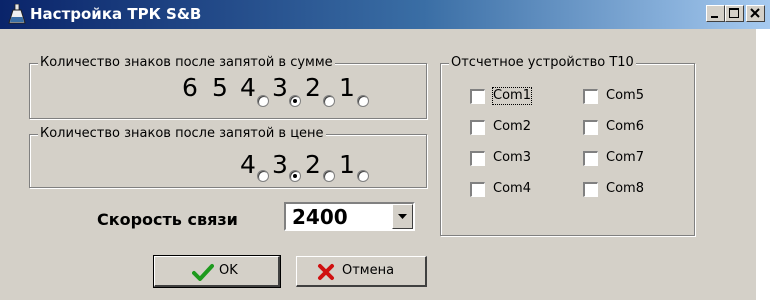 Image resolution: width=770 pixels, height=300 pixels. What do you see at coordinates (203, 272) in the screenshot?
I see `checkmark-icon` at bounding box center [203, 272].